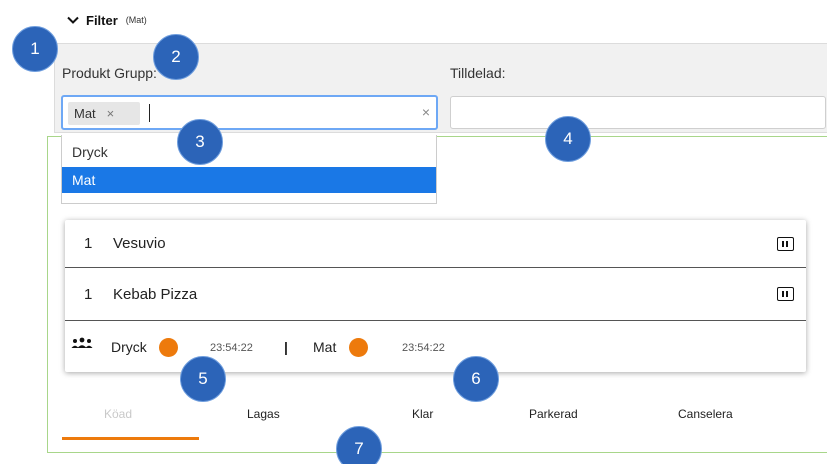 This screenshot has width=827, height=464. I want to click on filter-title: Filter, so click(102, 20).